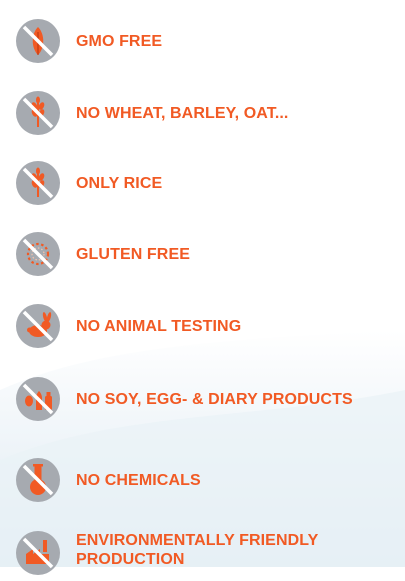  I want to click on feature-no-animal-testing: NO ANIMAL TESTING, so click(210, 326).